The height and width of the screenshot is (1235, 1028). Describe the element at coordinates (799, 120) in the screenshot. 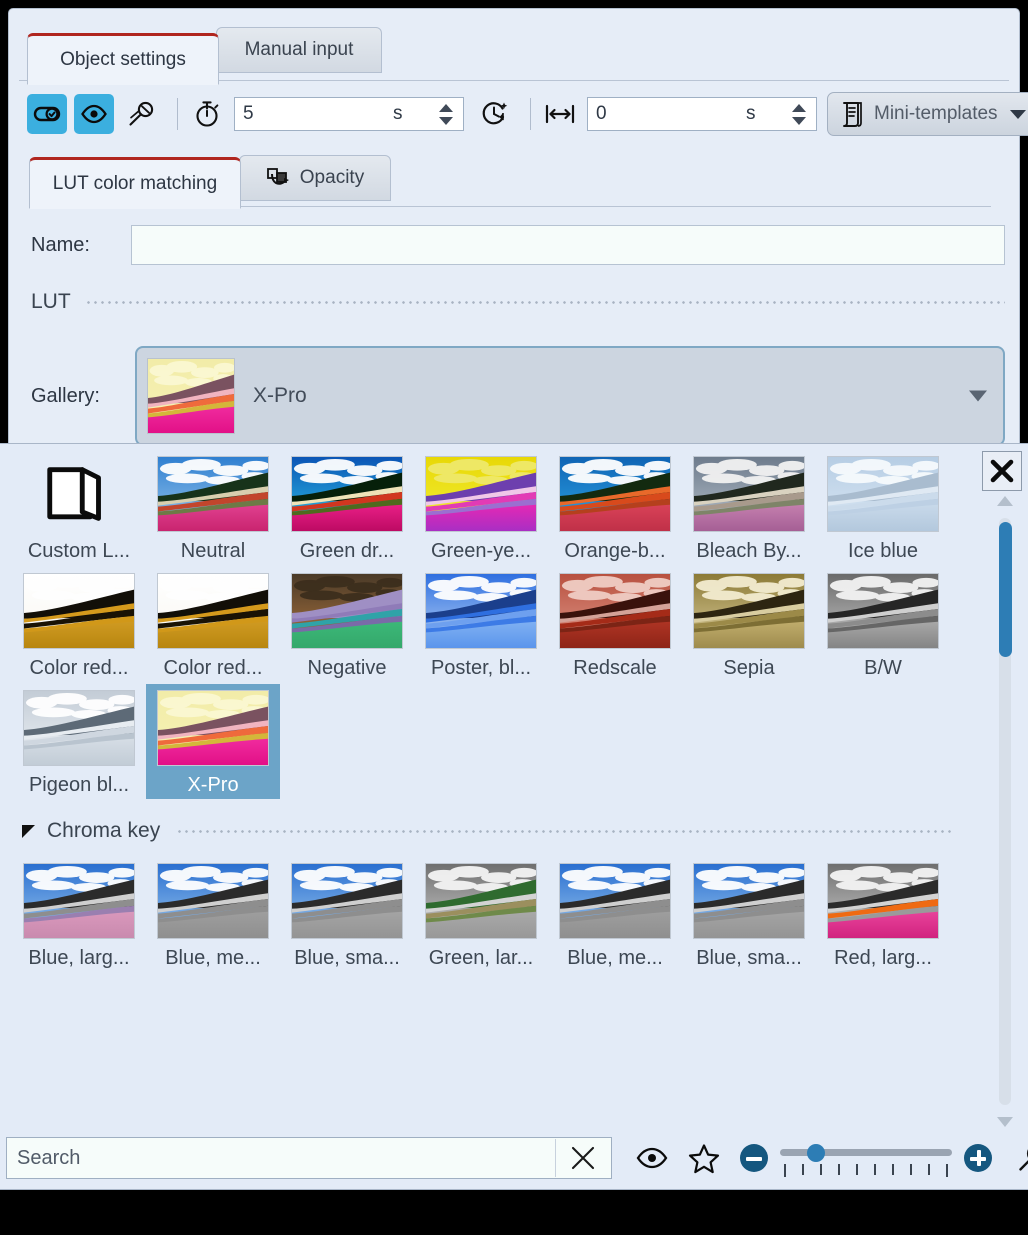

I see `delay-decrement-icon` at that location.